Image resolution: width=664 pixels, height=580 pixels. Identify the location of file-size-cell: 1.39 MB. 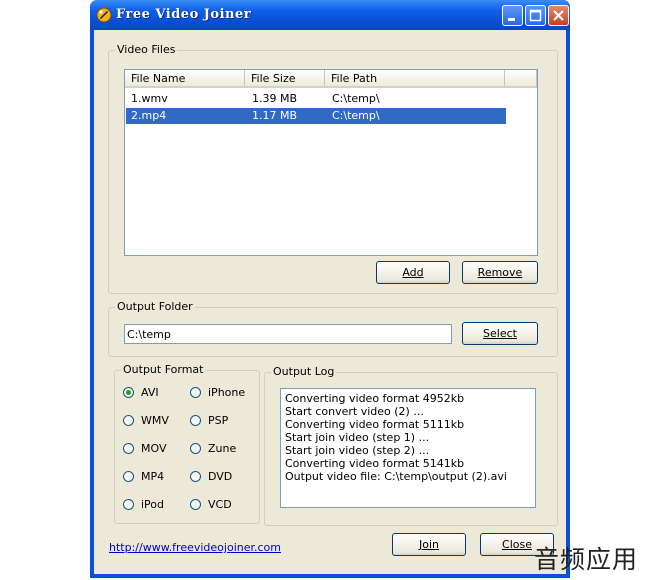
(275, 98).